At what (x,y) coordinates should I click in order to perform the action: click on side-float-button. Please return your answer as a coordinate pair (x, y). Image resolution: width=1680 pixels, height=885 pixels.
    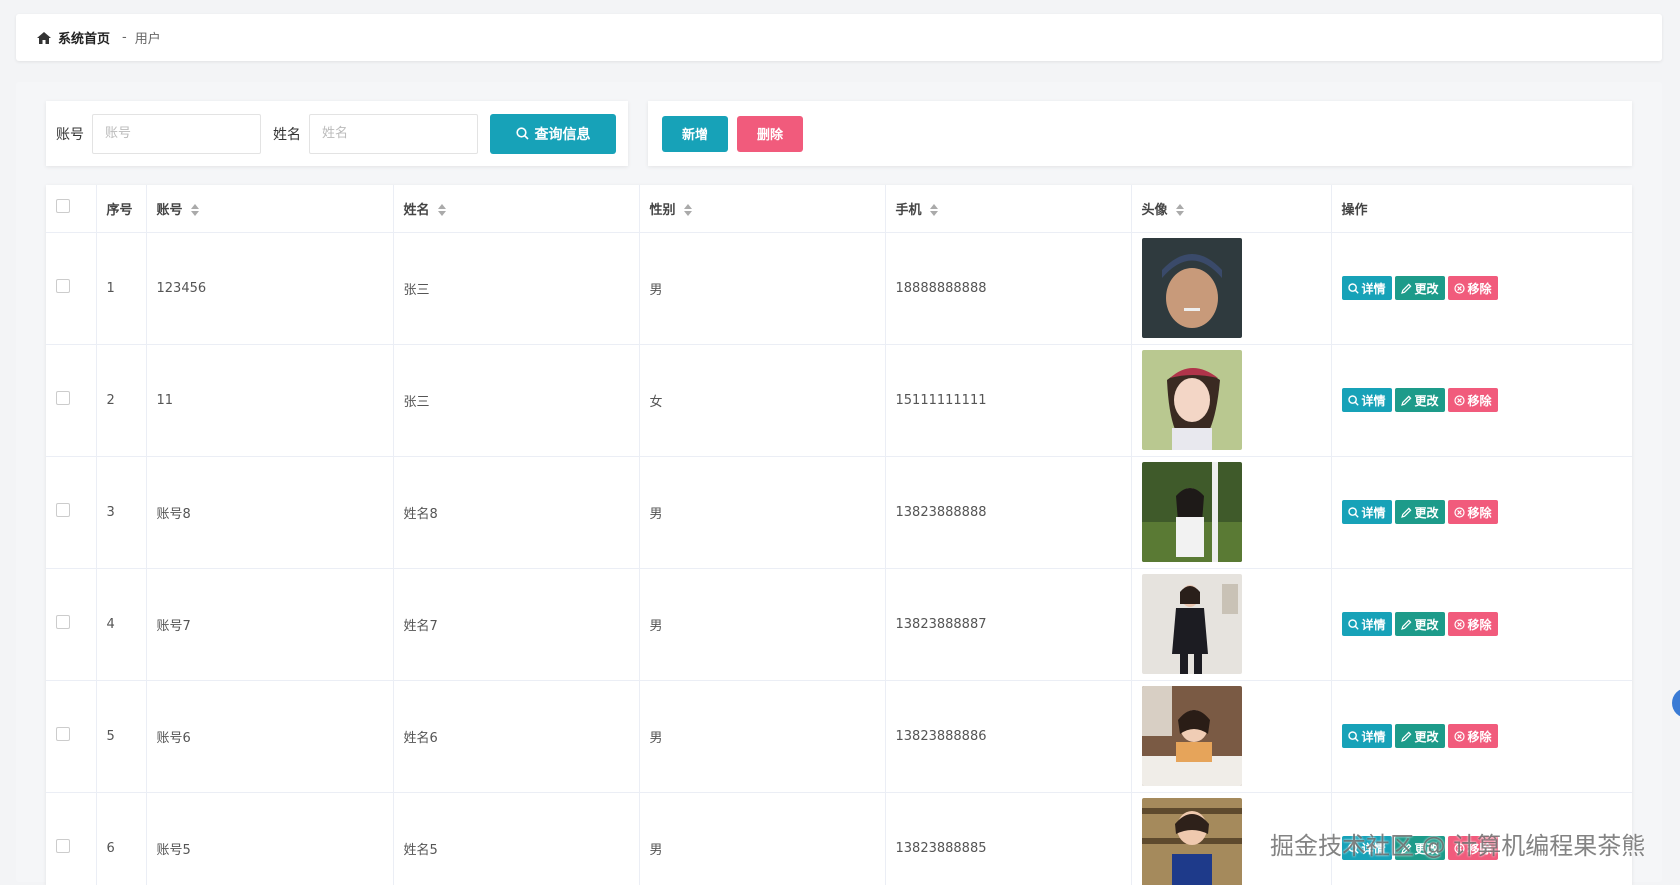
    Looking at the image, I should click on (1676, 703).